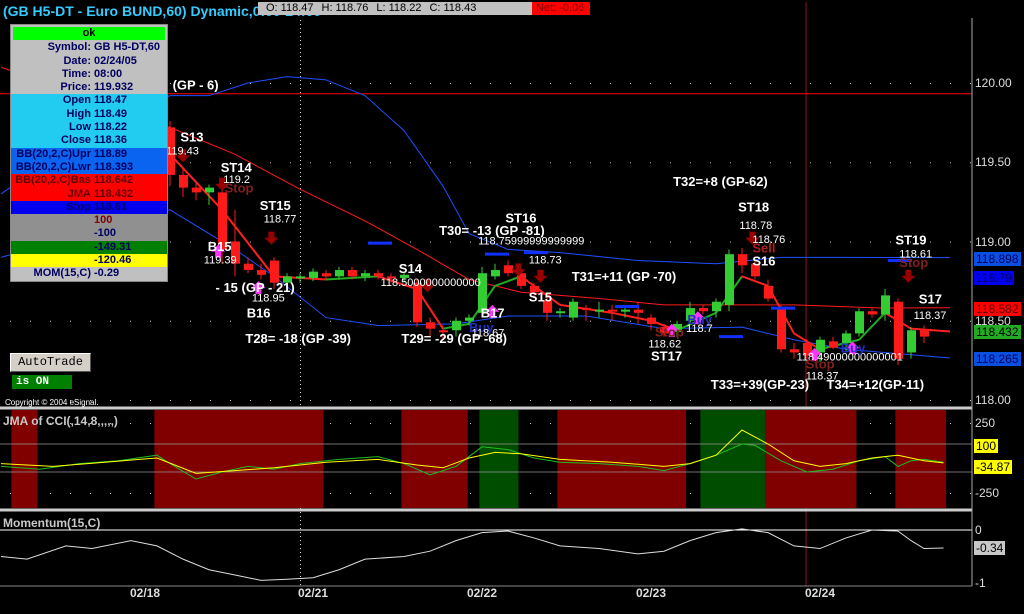  Describe the element at coordinates (482, 593) in the screenshot. I see `date-label: 02/22` at that location.